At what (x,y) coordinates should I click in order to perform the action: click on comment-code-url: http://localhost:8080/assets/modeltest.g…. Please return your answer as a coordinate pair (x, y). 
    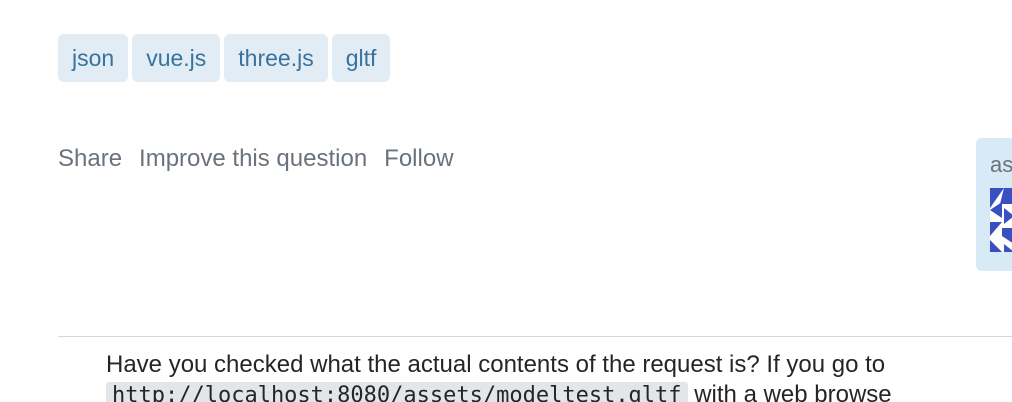
    Looking at the image, I should click on (397, 392).